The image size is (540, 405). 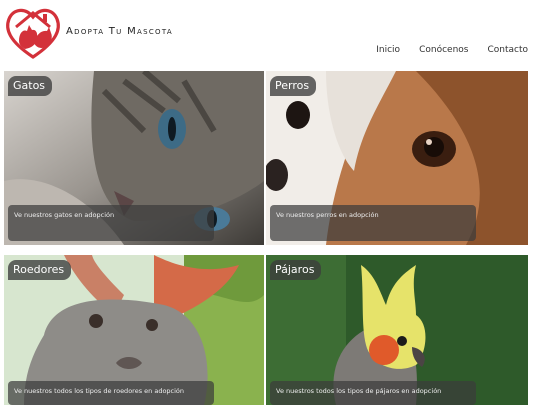 What do you see at coordinates (373, 223) in the screenshot?
I see `caption-perros: Ve nuestros perros en adopción` at bounding box center [373, 223].